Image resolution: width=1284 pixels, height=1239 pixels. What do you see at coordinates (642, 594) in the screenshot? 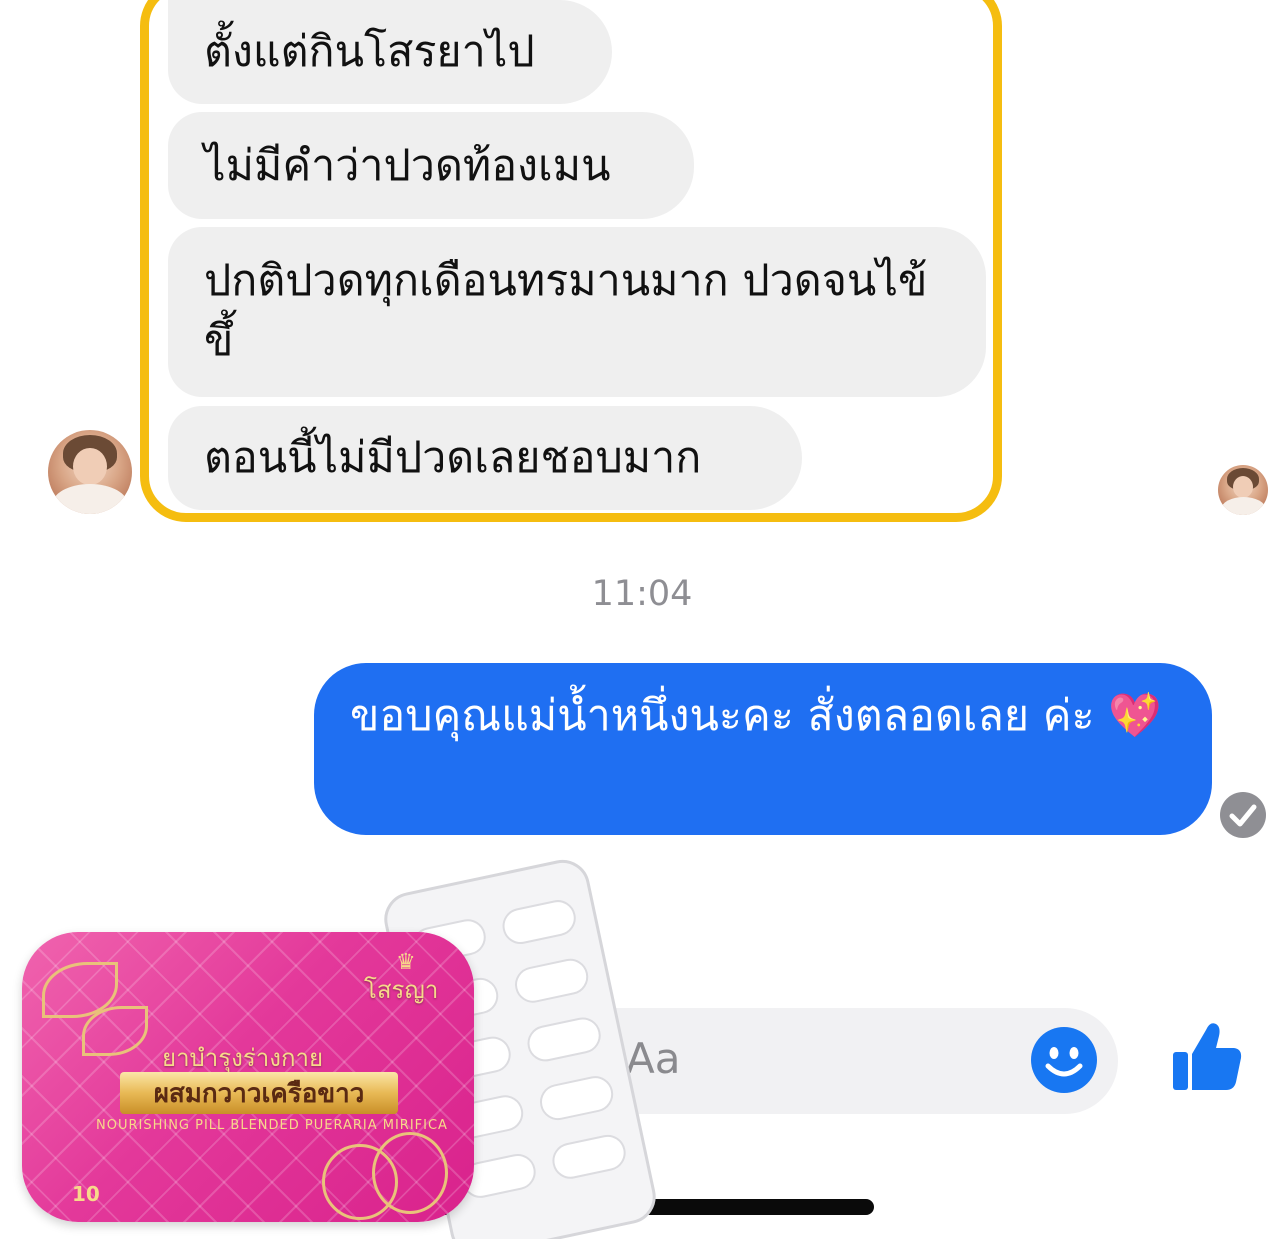
I see `message-timestamp: 11:04` at bounding box center [642, 594].